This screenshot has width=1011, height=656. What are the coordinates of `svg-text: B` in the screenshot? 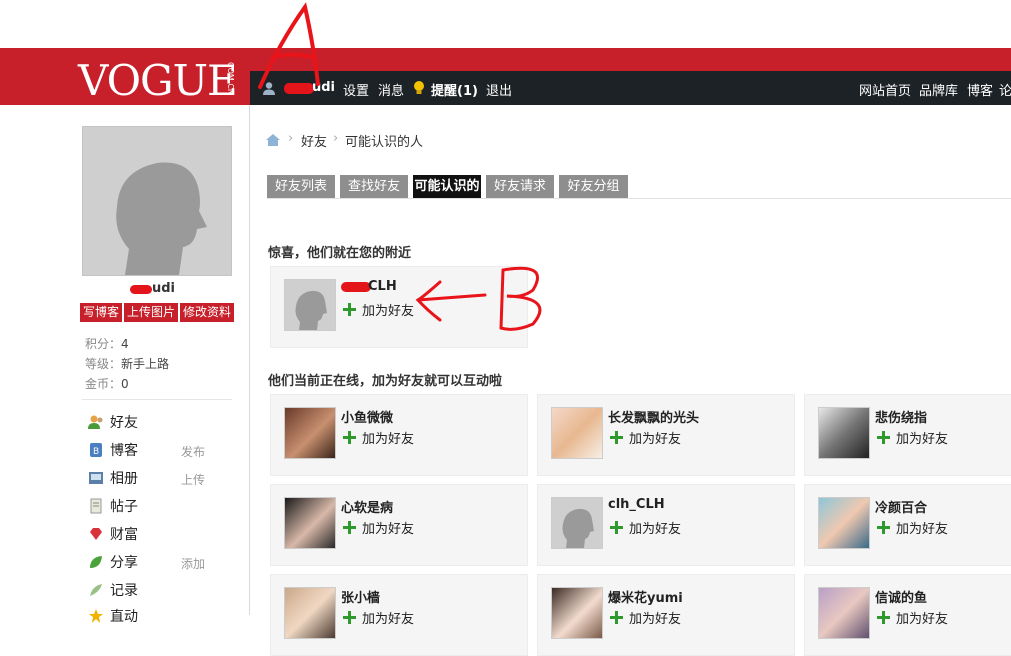 It's located at (96, 452).